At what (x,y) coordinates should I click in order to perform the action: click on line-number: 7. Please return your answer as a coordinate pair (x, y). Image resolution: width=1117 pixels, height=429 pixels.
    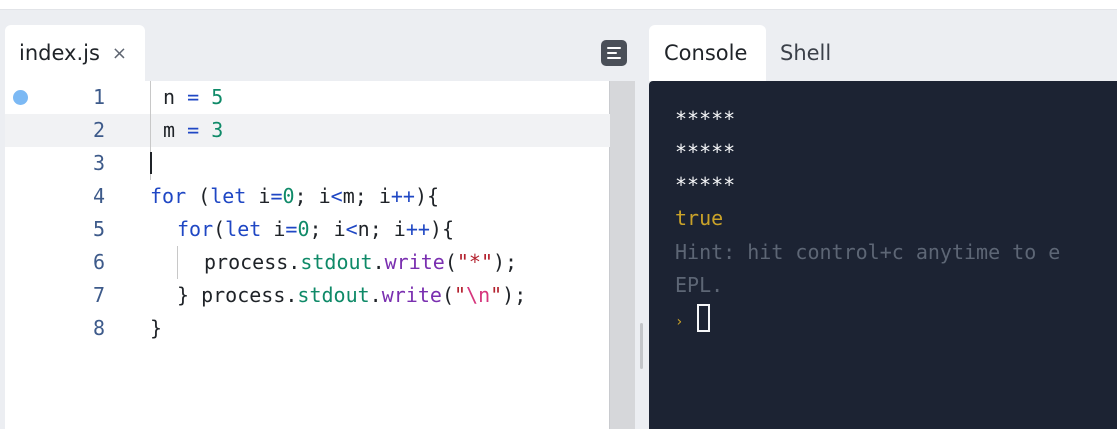
    Looking at the image, I should click on (98, 295).